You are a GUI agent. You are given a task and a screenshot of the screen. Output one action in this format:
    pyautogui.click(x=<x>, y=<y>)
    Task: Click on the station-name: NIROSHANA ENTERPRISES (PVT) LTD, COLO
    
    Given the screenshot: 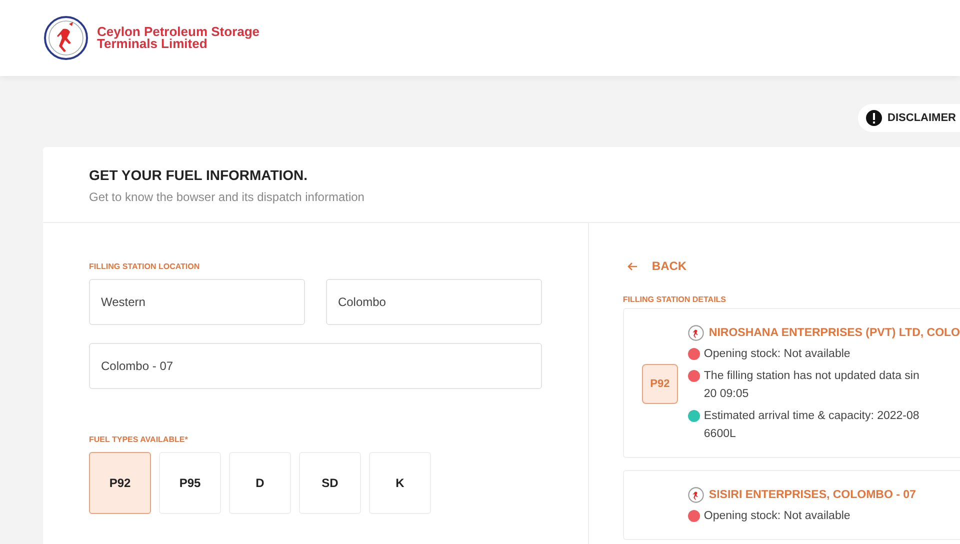 What is the action you would take?
    pyautogui.click(x=834, y=333)
    